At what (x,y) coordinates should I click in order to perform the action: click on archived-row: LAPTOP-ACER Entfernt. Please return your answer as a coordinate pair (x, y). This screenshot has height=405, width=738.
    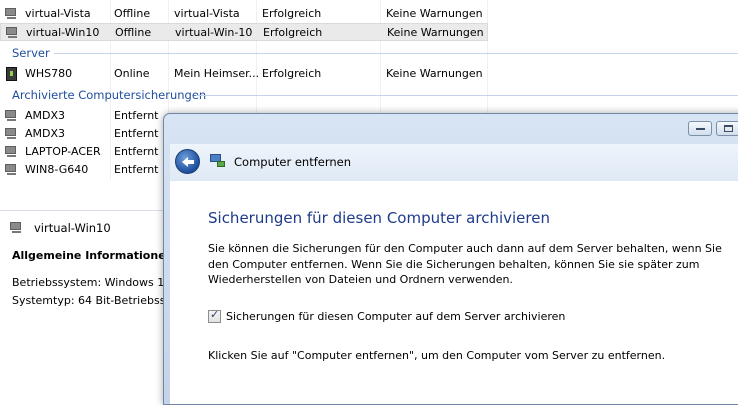
    Looking at the image, I should click on (80, 152).